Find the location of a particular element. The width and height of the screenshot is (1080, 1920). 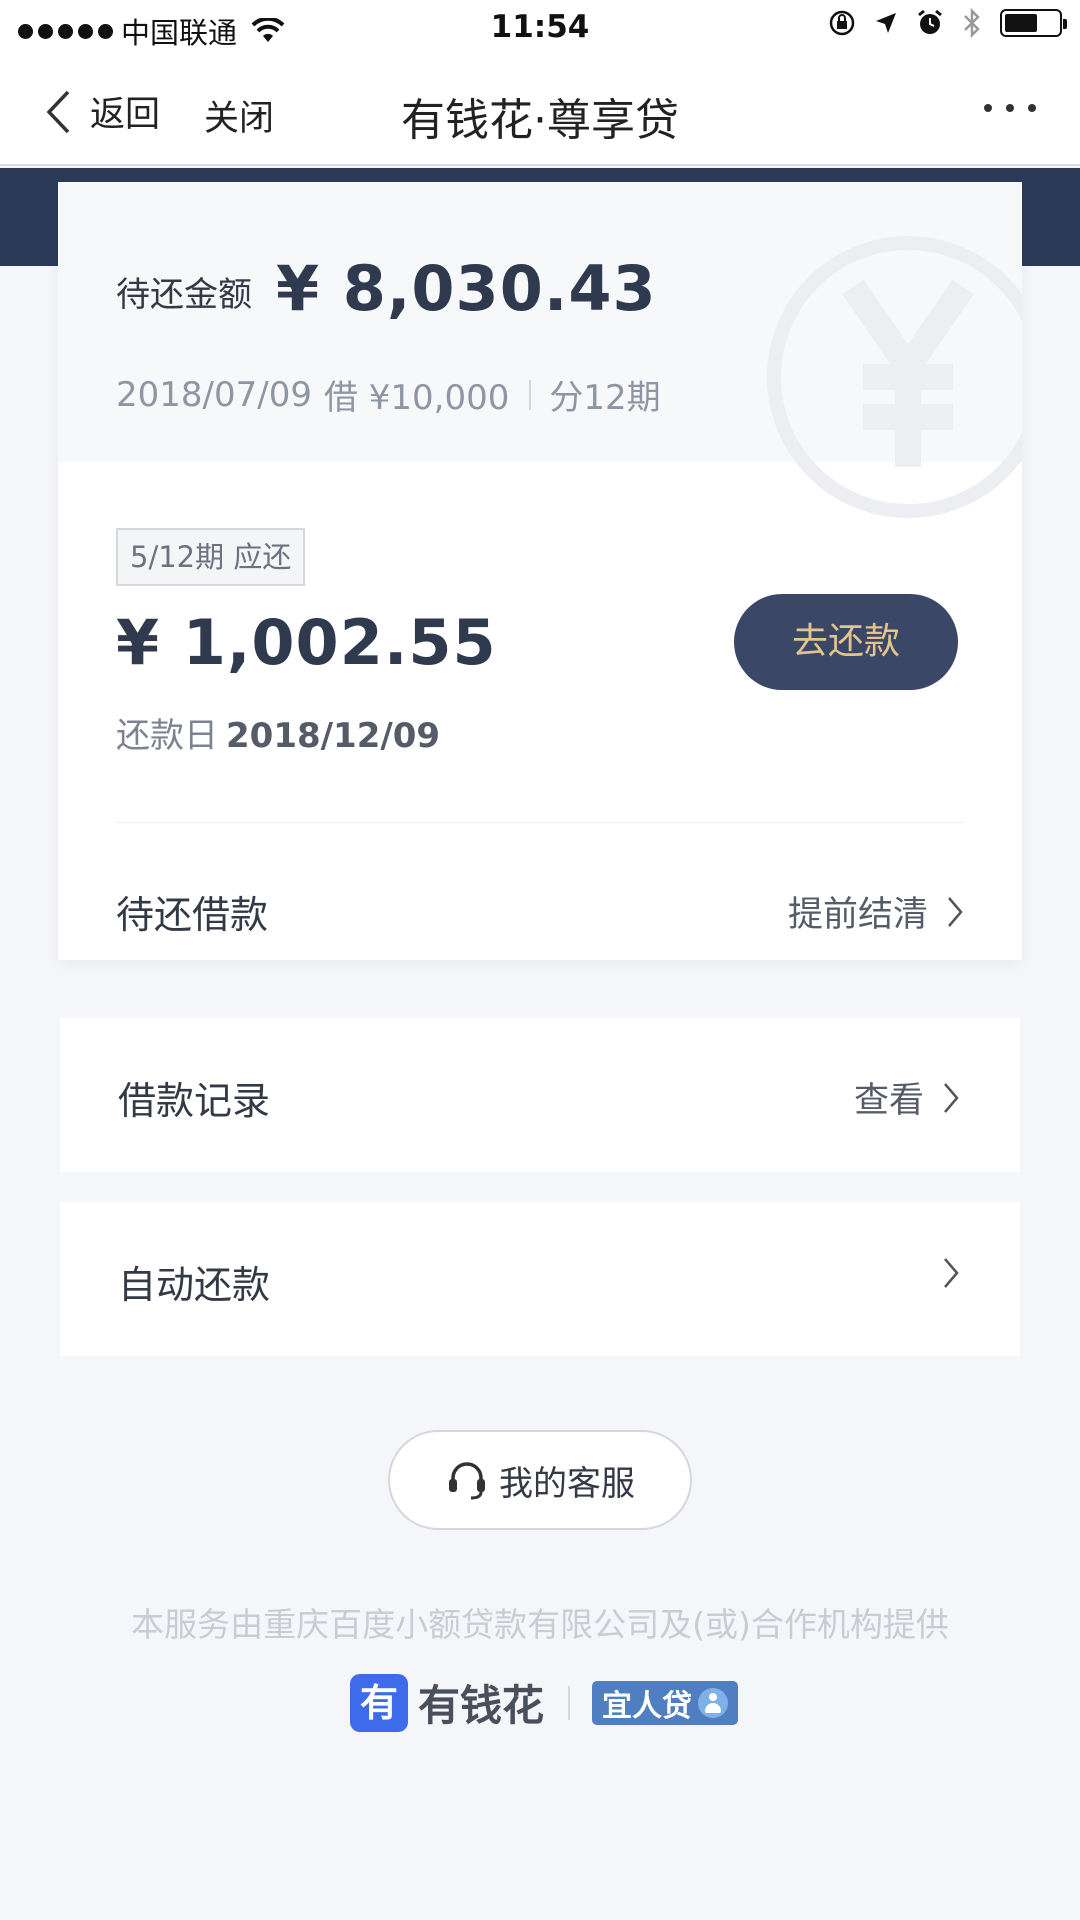

repay-date: 还款日 2018/12/09 is located at coordinates (278, 732).